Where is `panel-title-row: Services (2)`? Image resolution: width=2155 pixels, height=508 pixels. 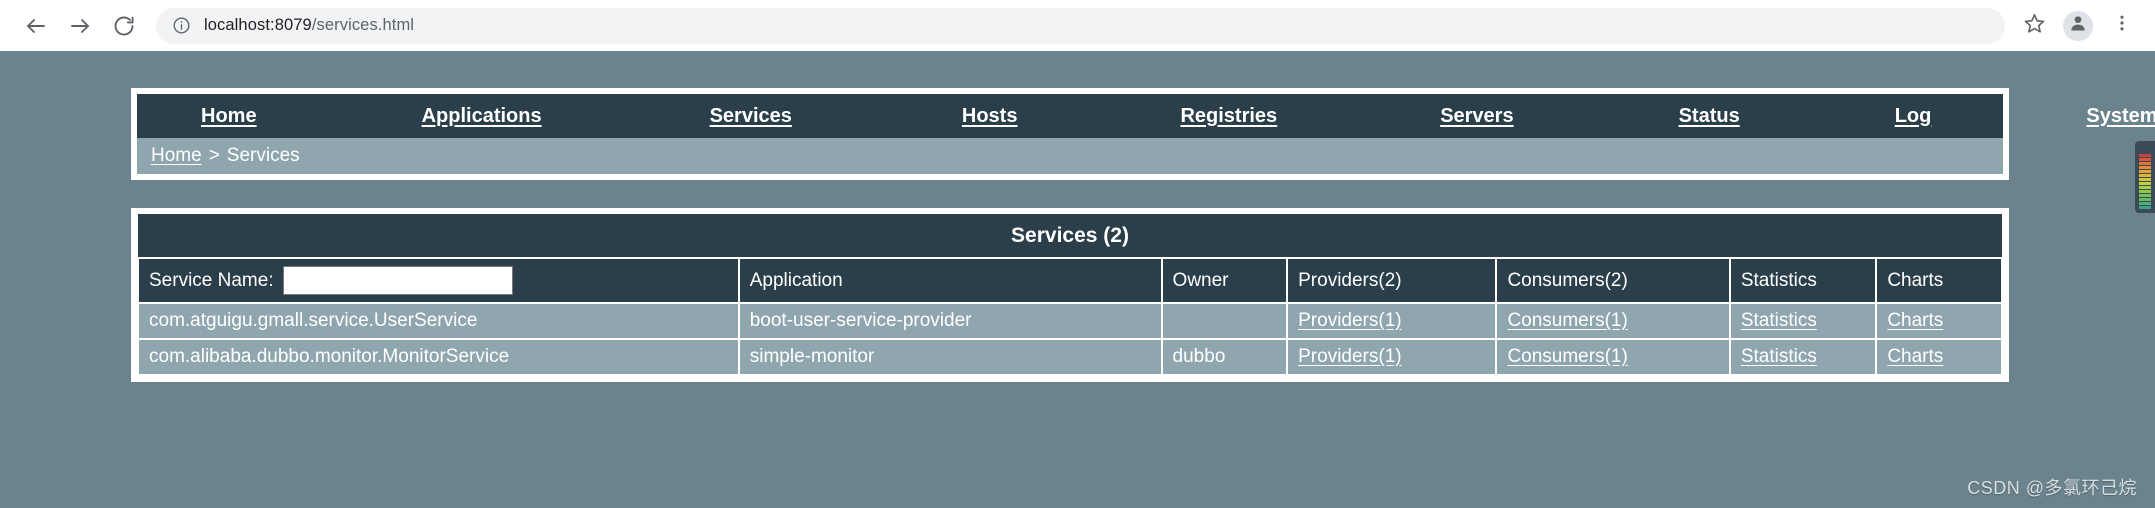 panel-title-row: Services (2) is located at coordinates (1070, 236).